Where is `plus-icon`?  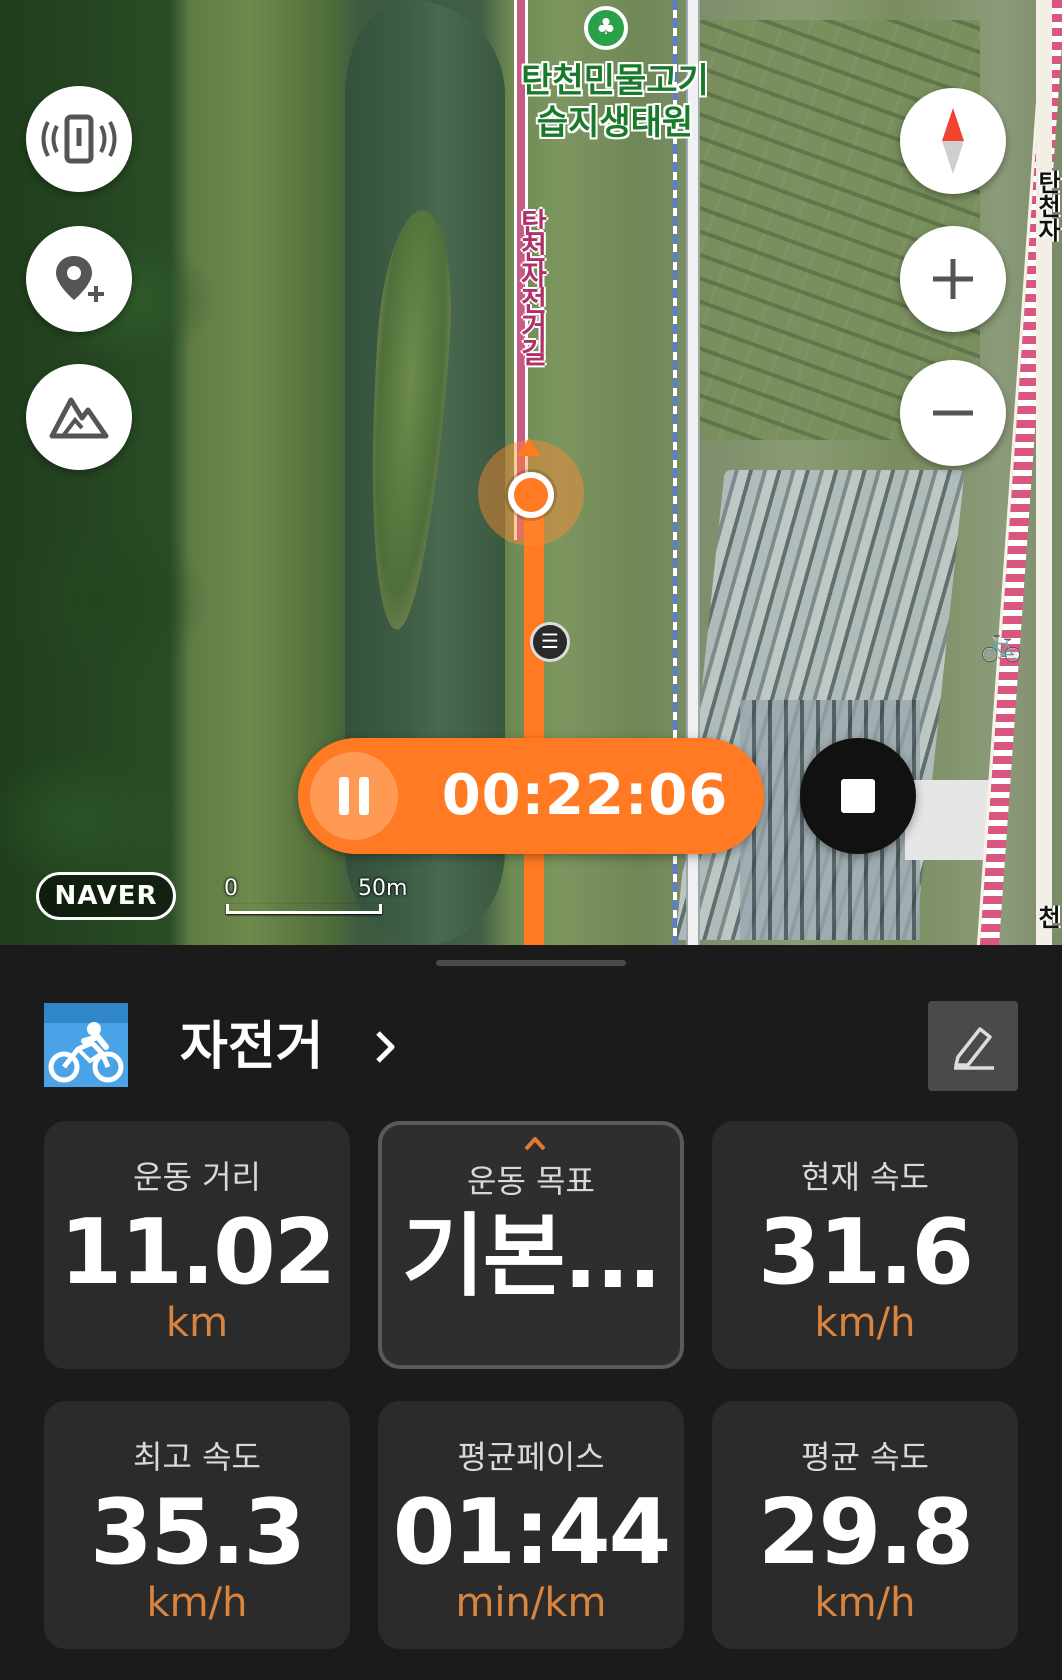 plus-icon is located at coordinates (953, 279).